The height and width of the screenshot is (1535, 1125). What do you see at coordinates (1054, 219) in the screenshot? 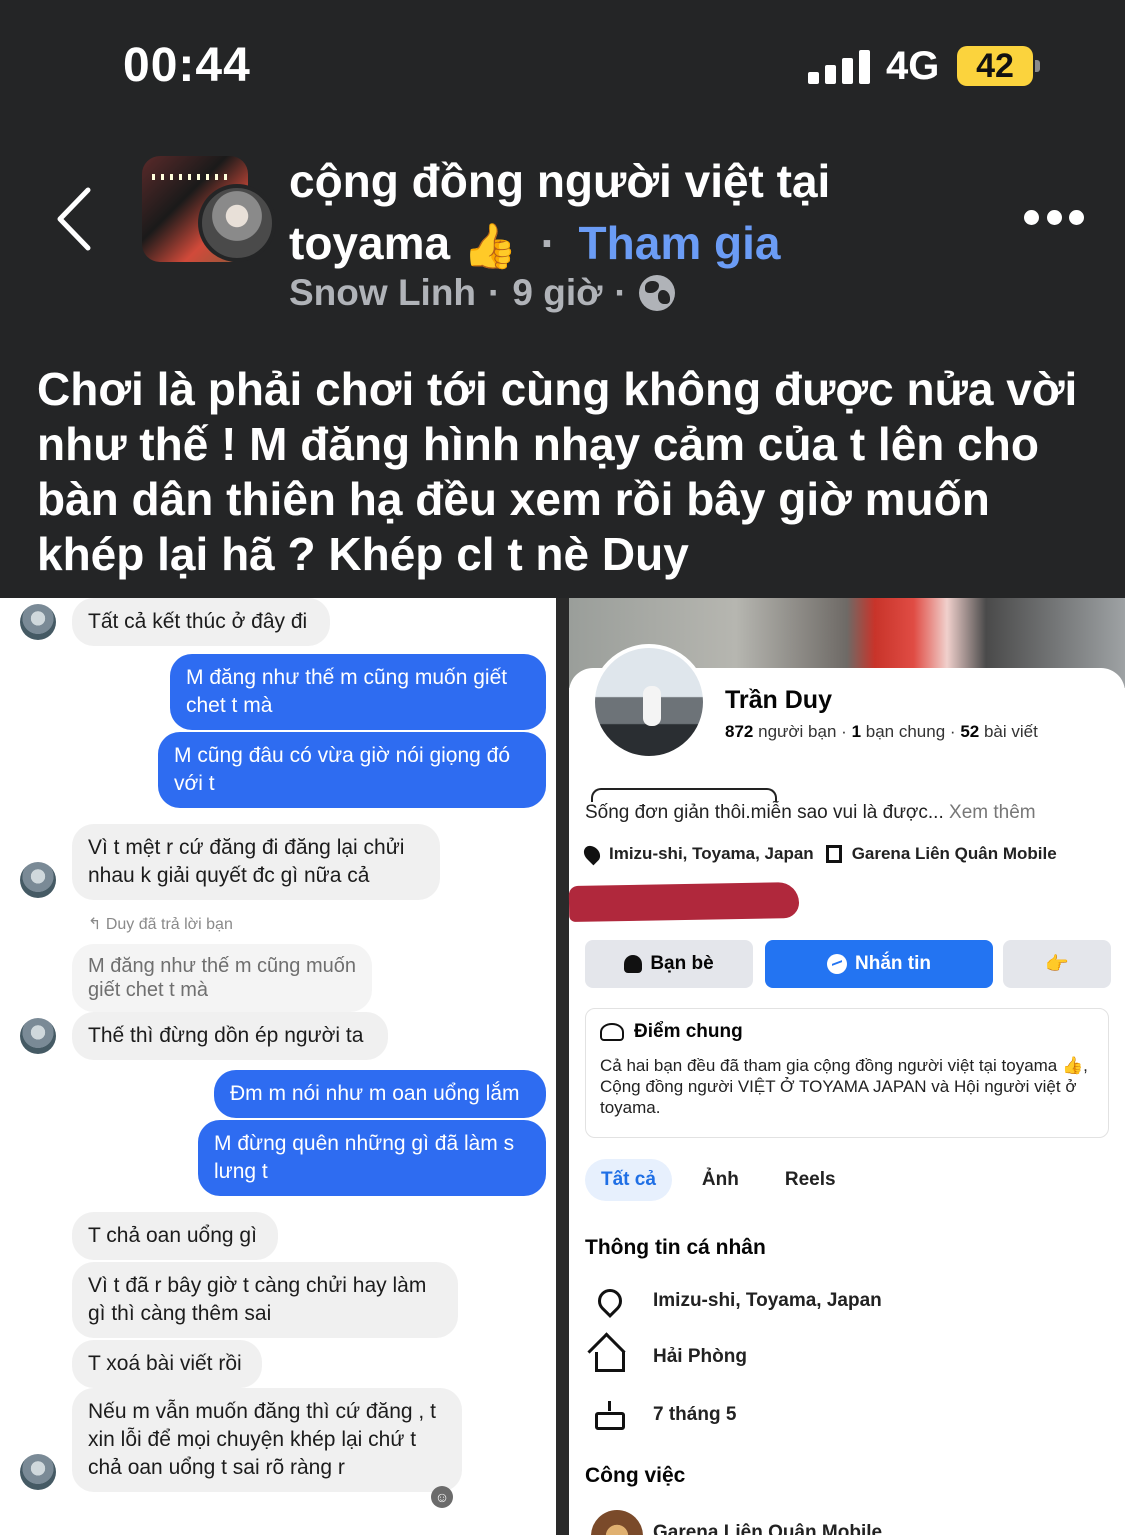
I see `more-options-icon` at bounding box center [1054, 219].